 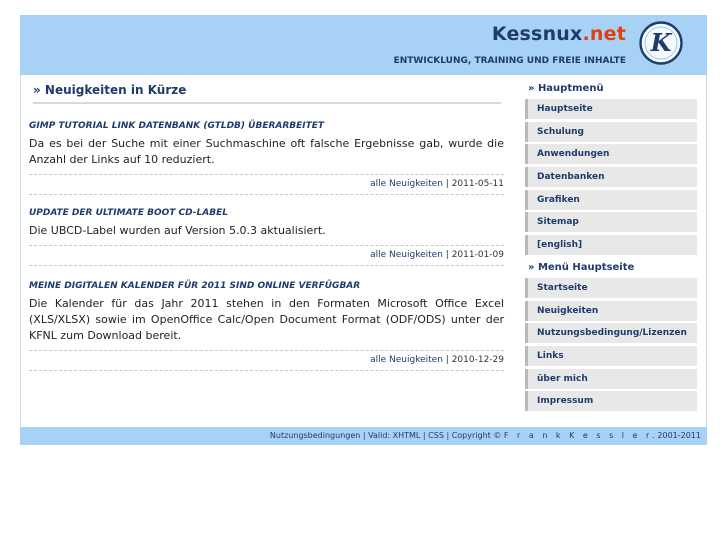 What do you see at coordinates (566, 88) in the screenshot?
I see `main-menu-heading: » Hauptmenü` at bounding box center [566, 88].